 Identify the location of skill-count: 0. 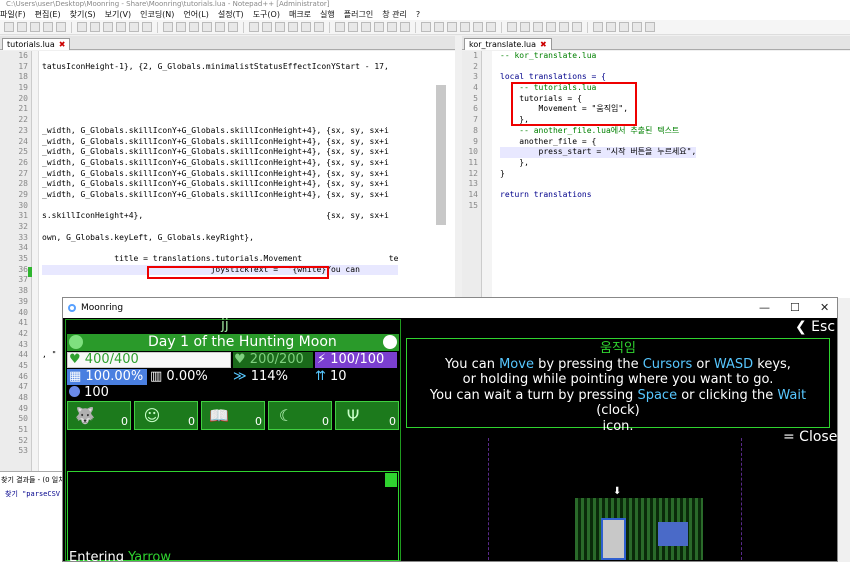
(258, 421).